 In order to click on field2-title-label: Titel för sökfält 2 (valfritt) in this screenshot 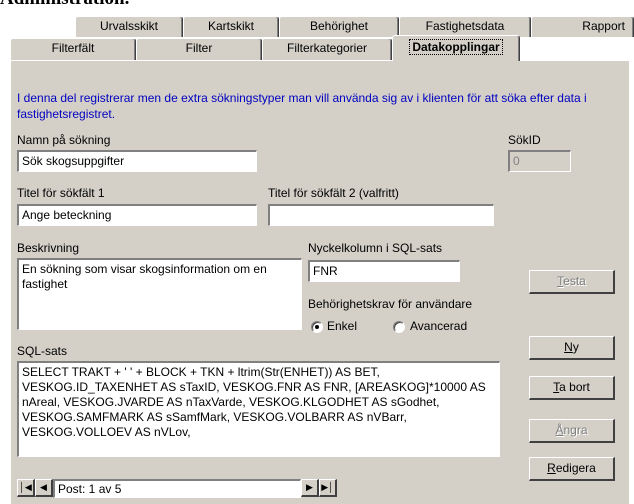, I will do `click(333, 193)`.